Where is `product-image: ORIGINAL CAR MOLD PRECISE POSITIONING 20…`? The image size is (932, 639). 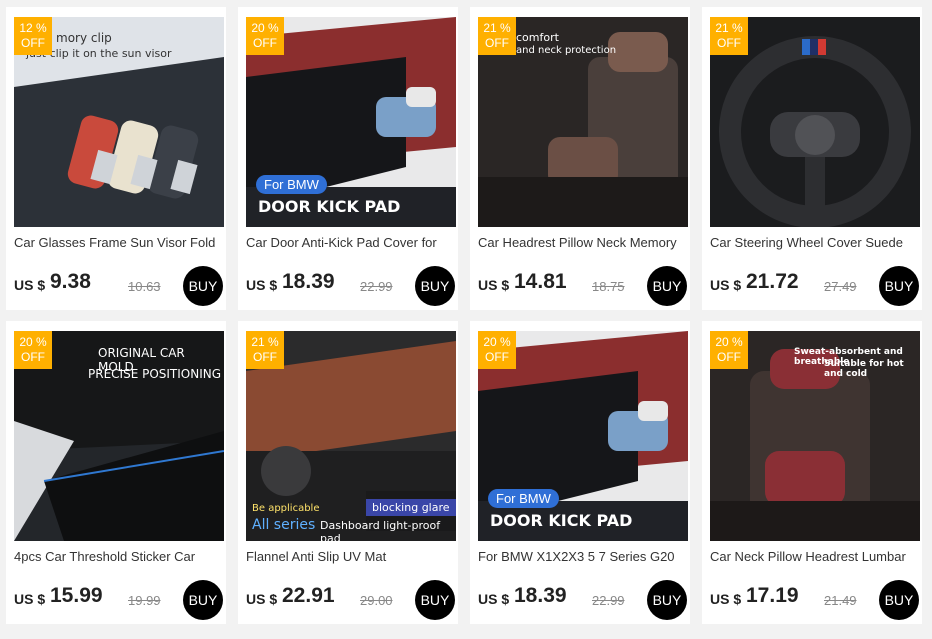 product-image: ORIGINAL CAR MOLD PRECISE POSITIONING 20… is located at coordinates (119, 436).